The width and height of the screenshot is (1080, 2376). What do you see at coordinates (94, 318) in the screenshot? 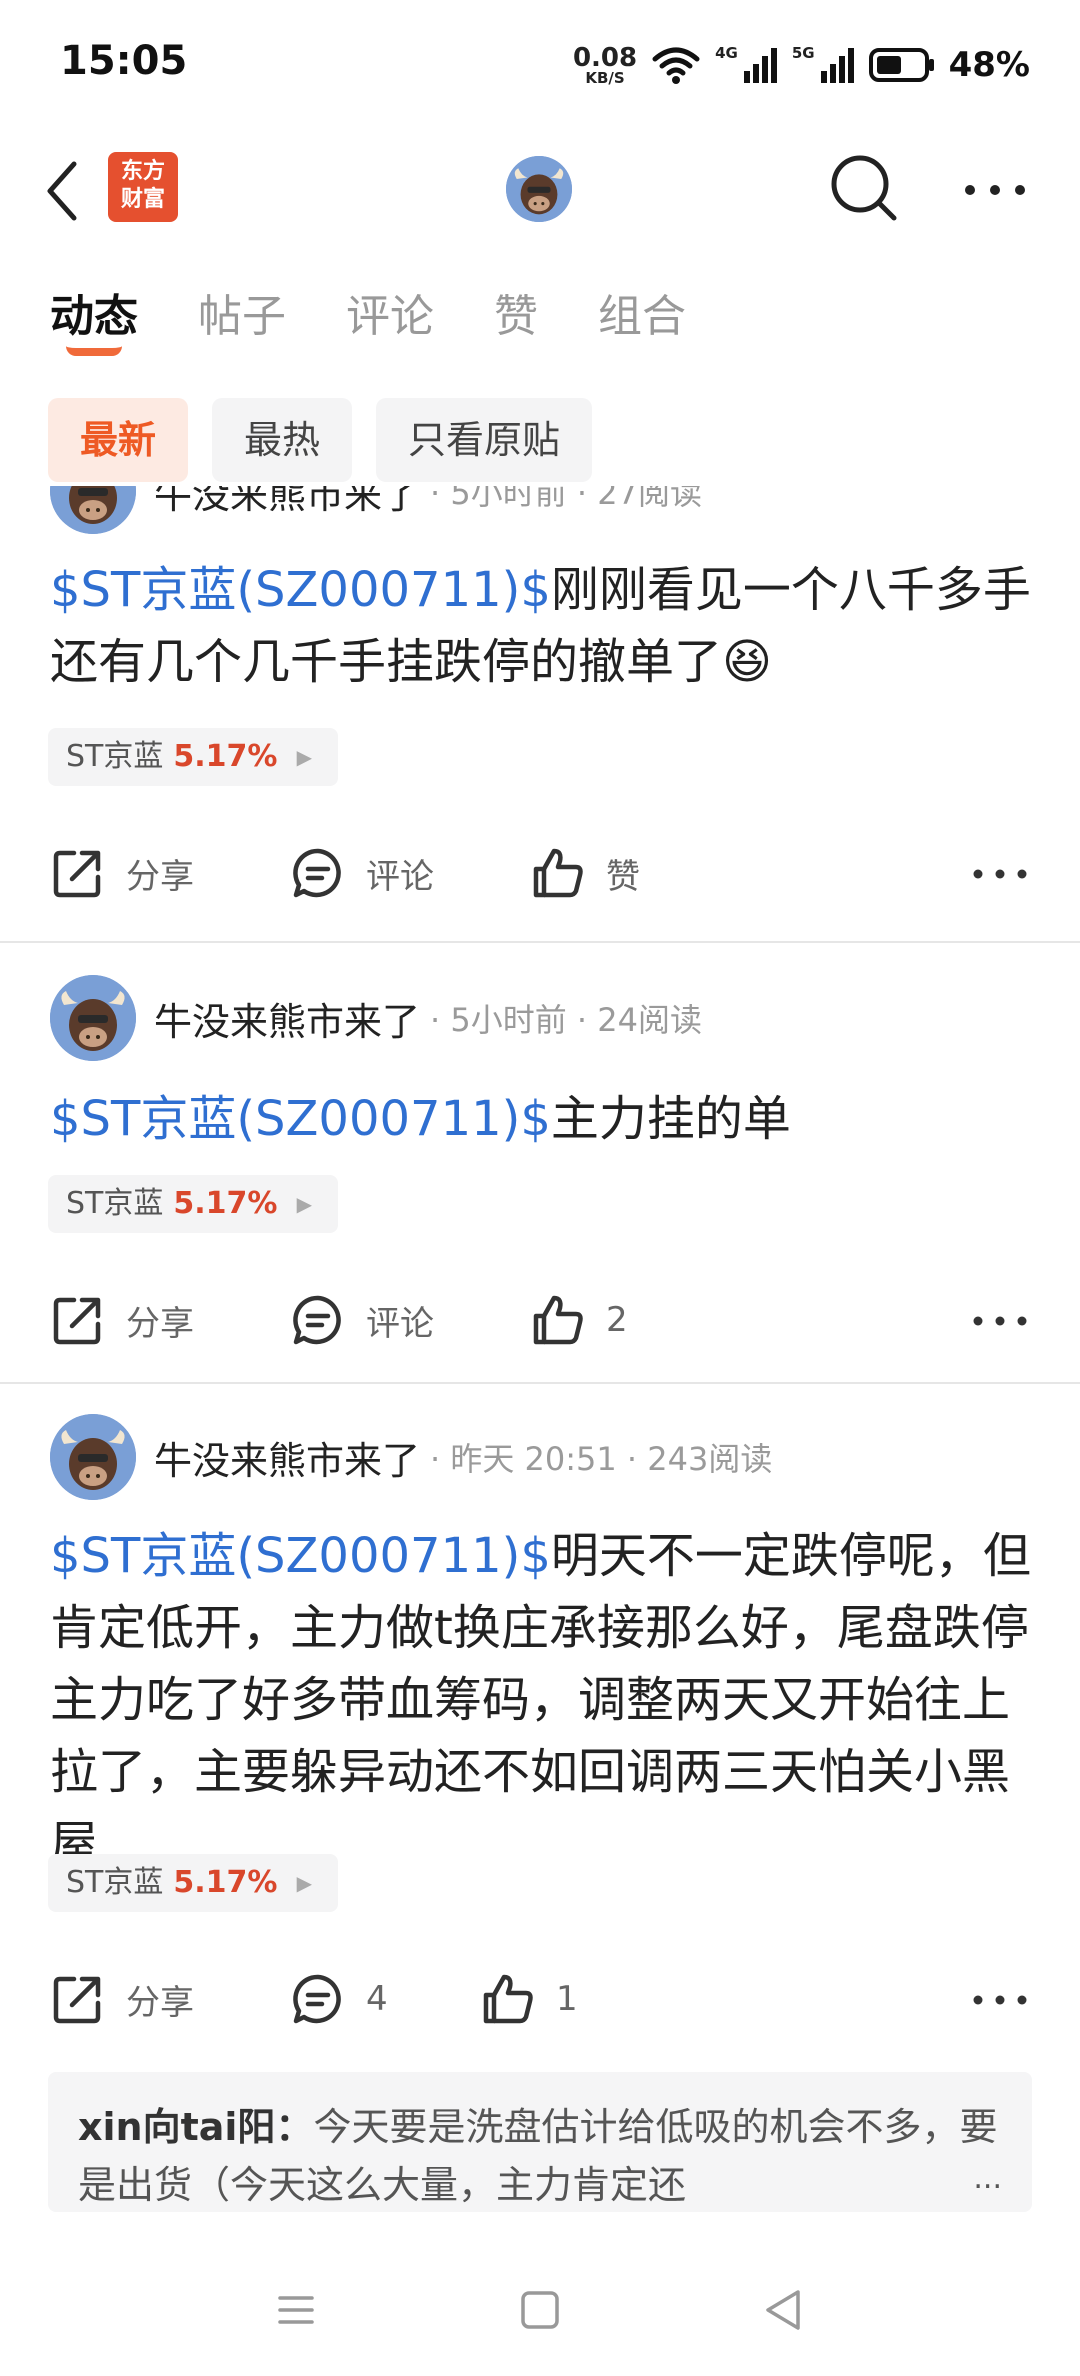
I see `tab-dynamic: 动态` at bounding box center [94, 318].